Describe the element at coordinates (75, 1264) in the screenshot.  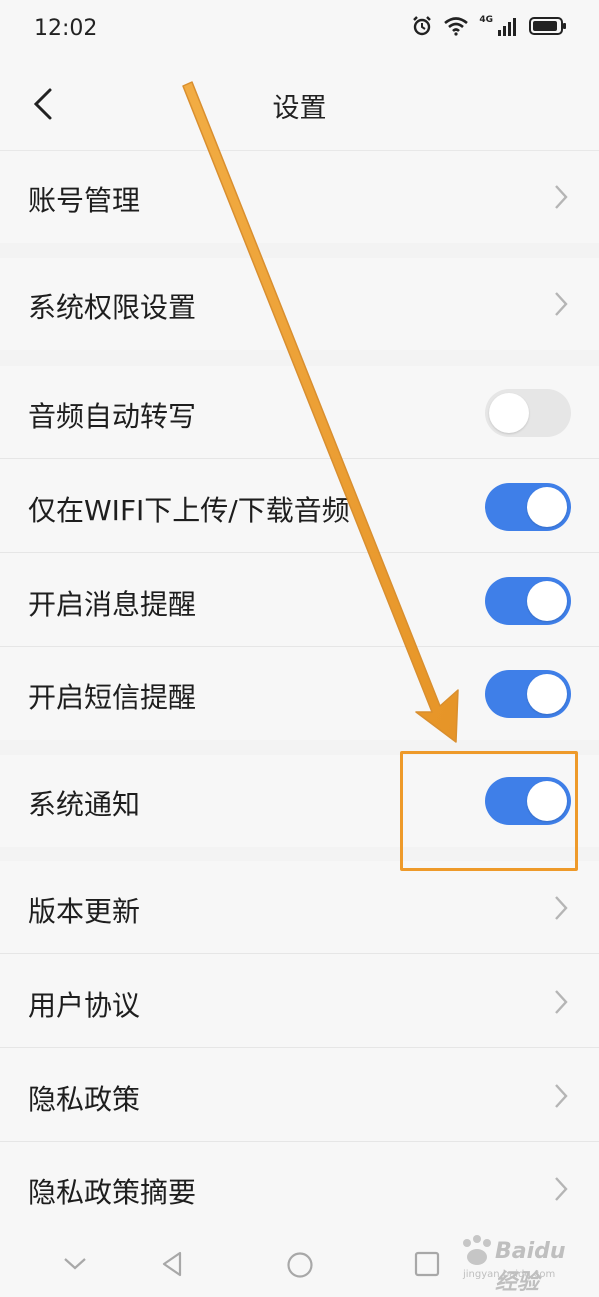
I see `hide-keyboard-icon` at that location.